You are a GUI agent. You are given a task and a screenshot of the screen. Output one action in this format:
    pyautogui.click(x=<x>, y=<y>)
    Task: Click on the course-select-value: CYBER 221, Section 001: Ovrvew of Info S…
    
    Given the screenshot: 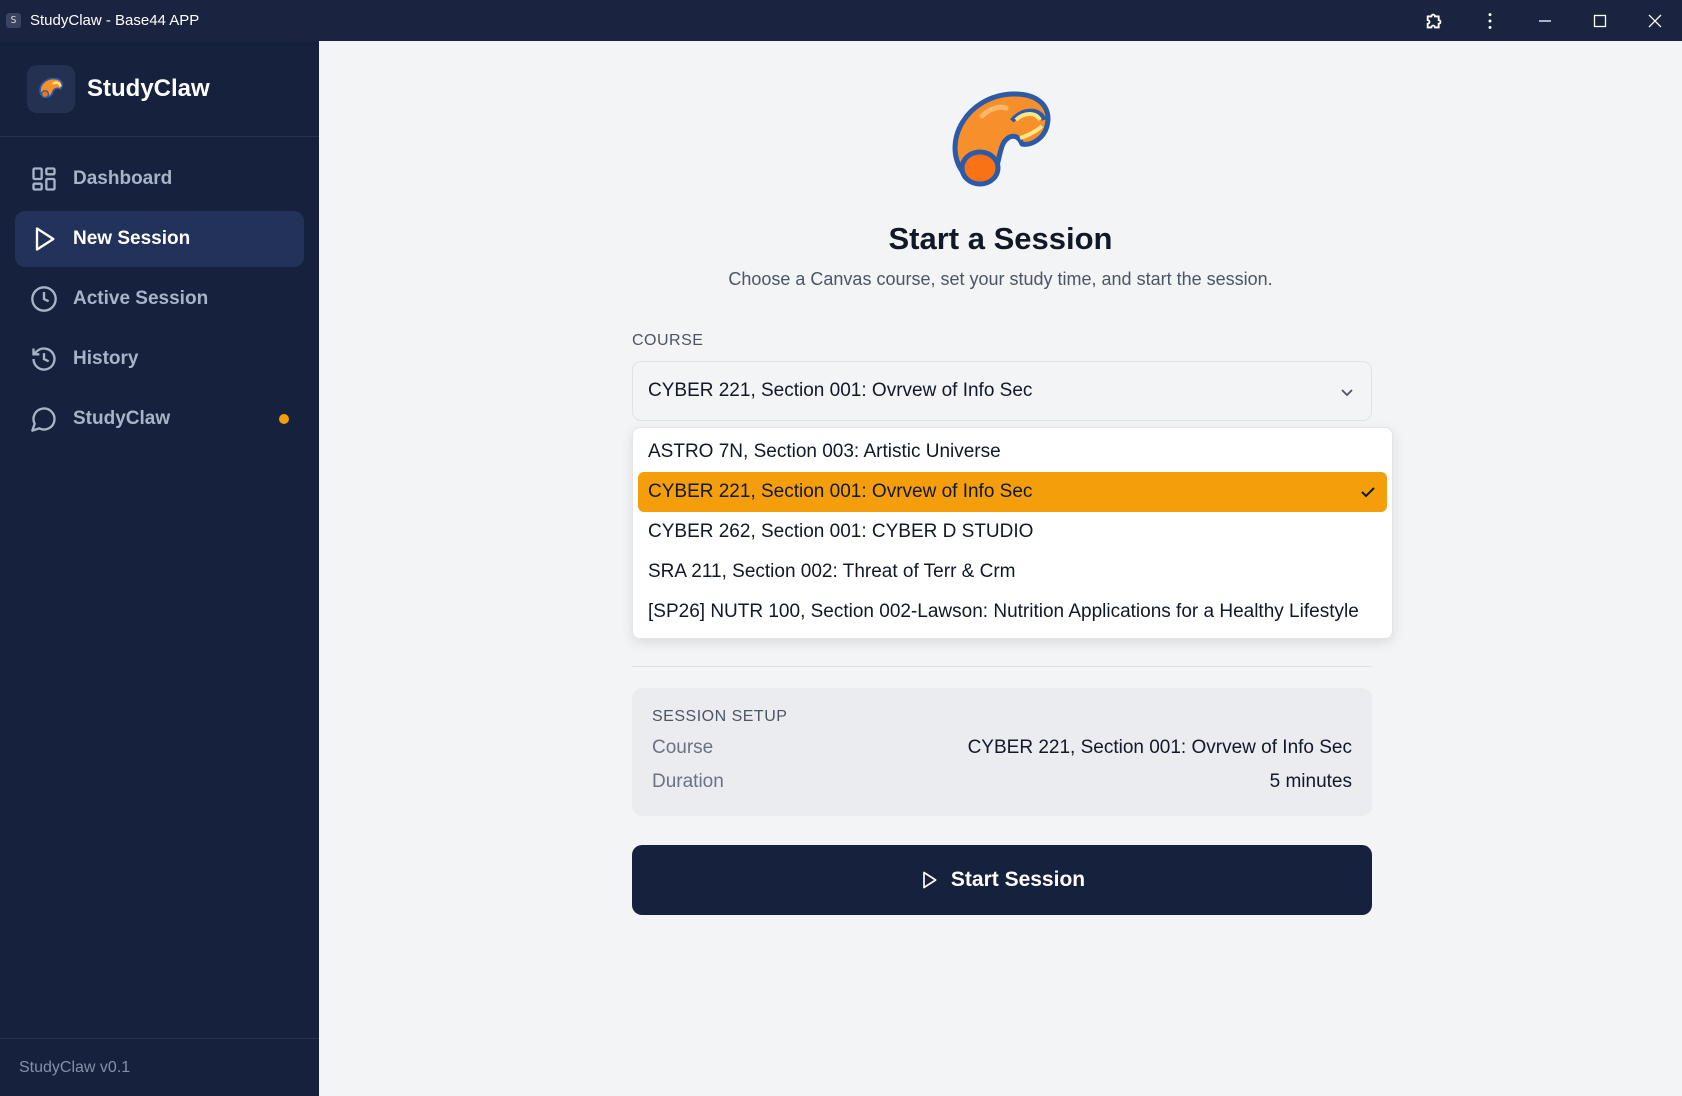 What is the action you would take?
    pyautogui.click(x=840, y=390)
    